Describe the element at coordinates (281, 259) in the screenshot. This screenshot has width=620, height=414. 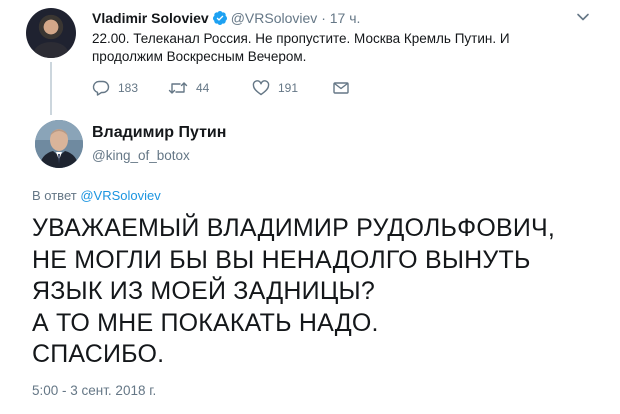
I see `tweet-text-line: НЕ МОГЛИ БЫ ВЫ НЕНАДОЛГО ВЫНУТЬ` at that location.